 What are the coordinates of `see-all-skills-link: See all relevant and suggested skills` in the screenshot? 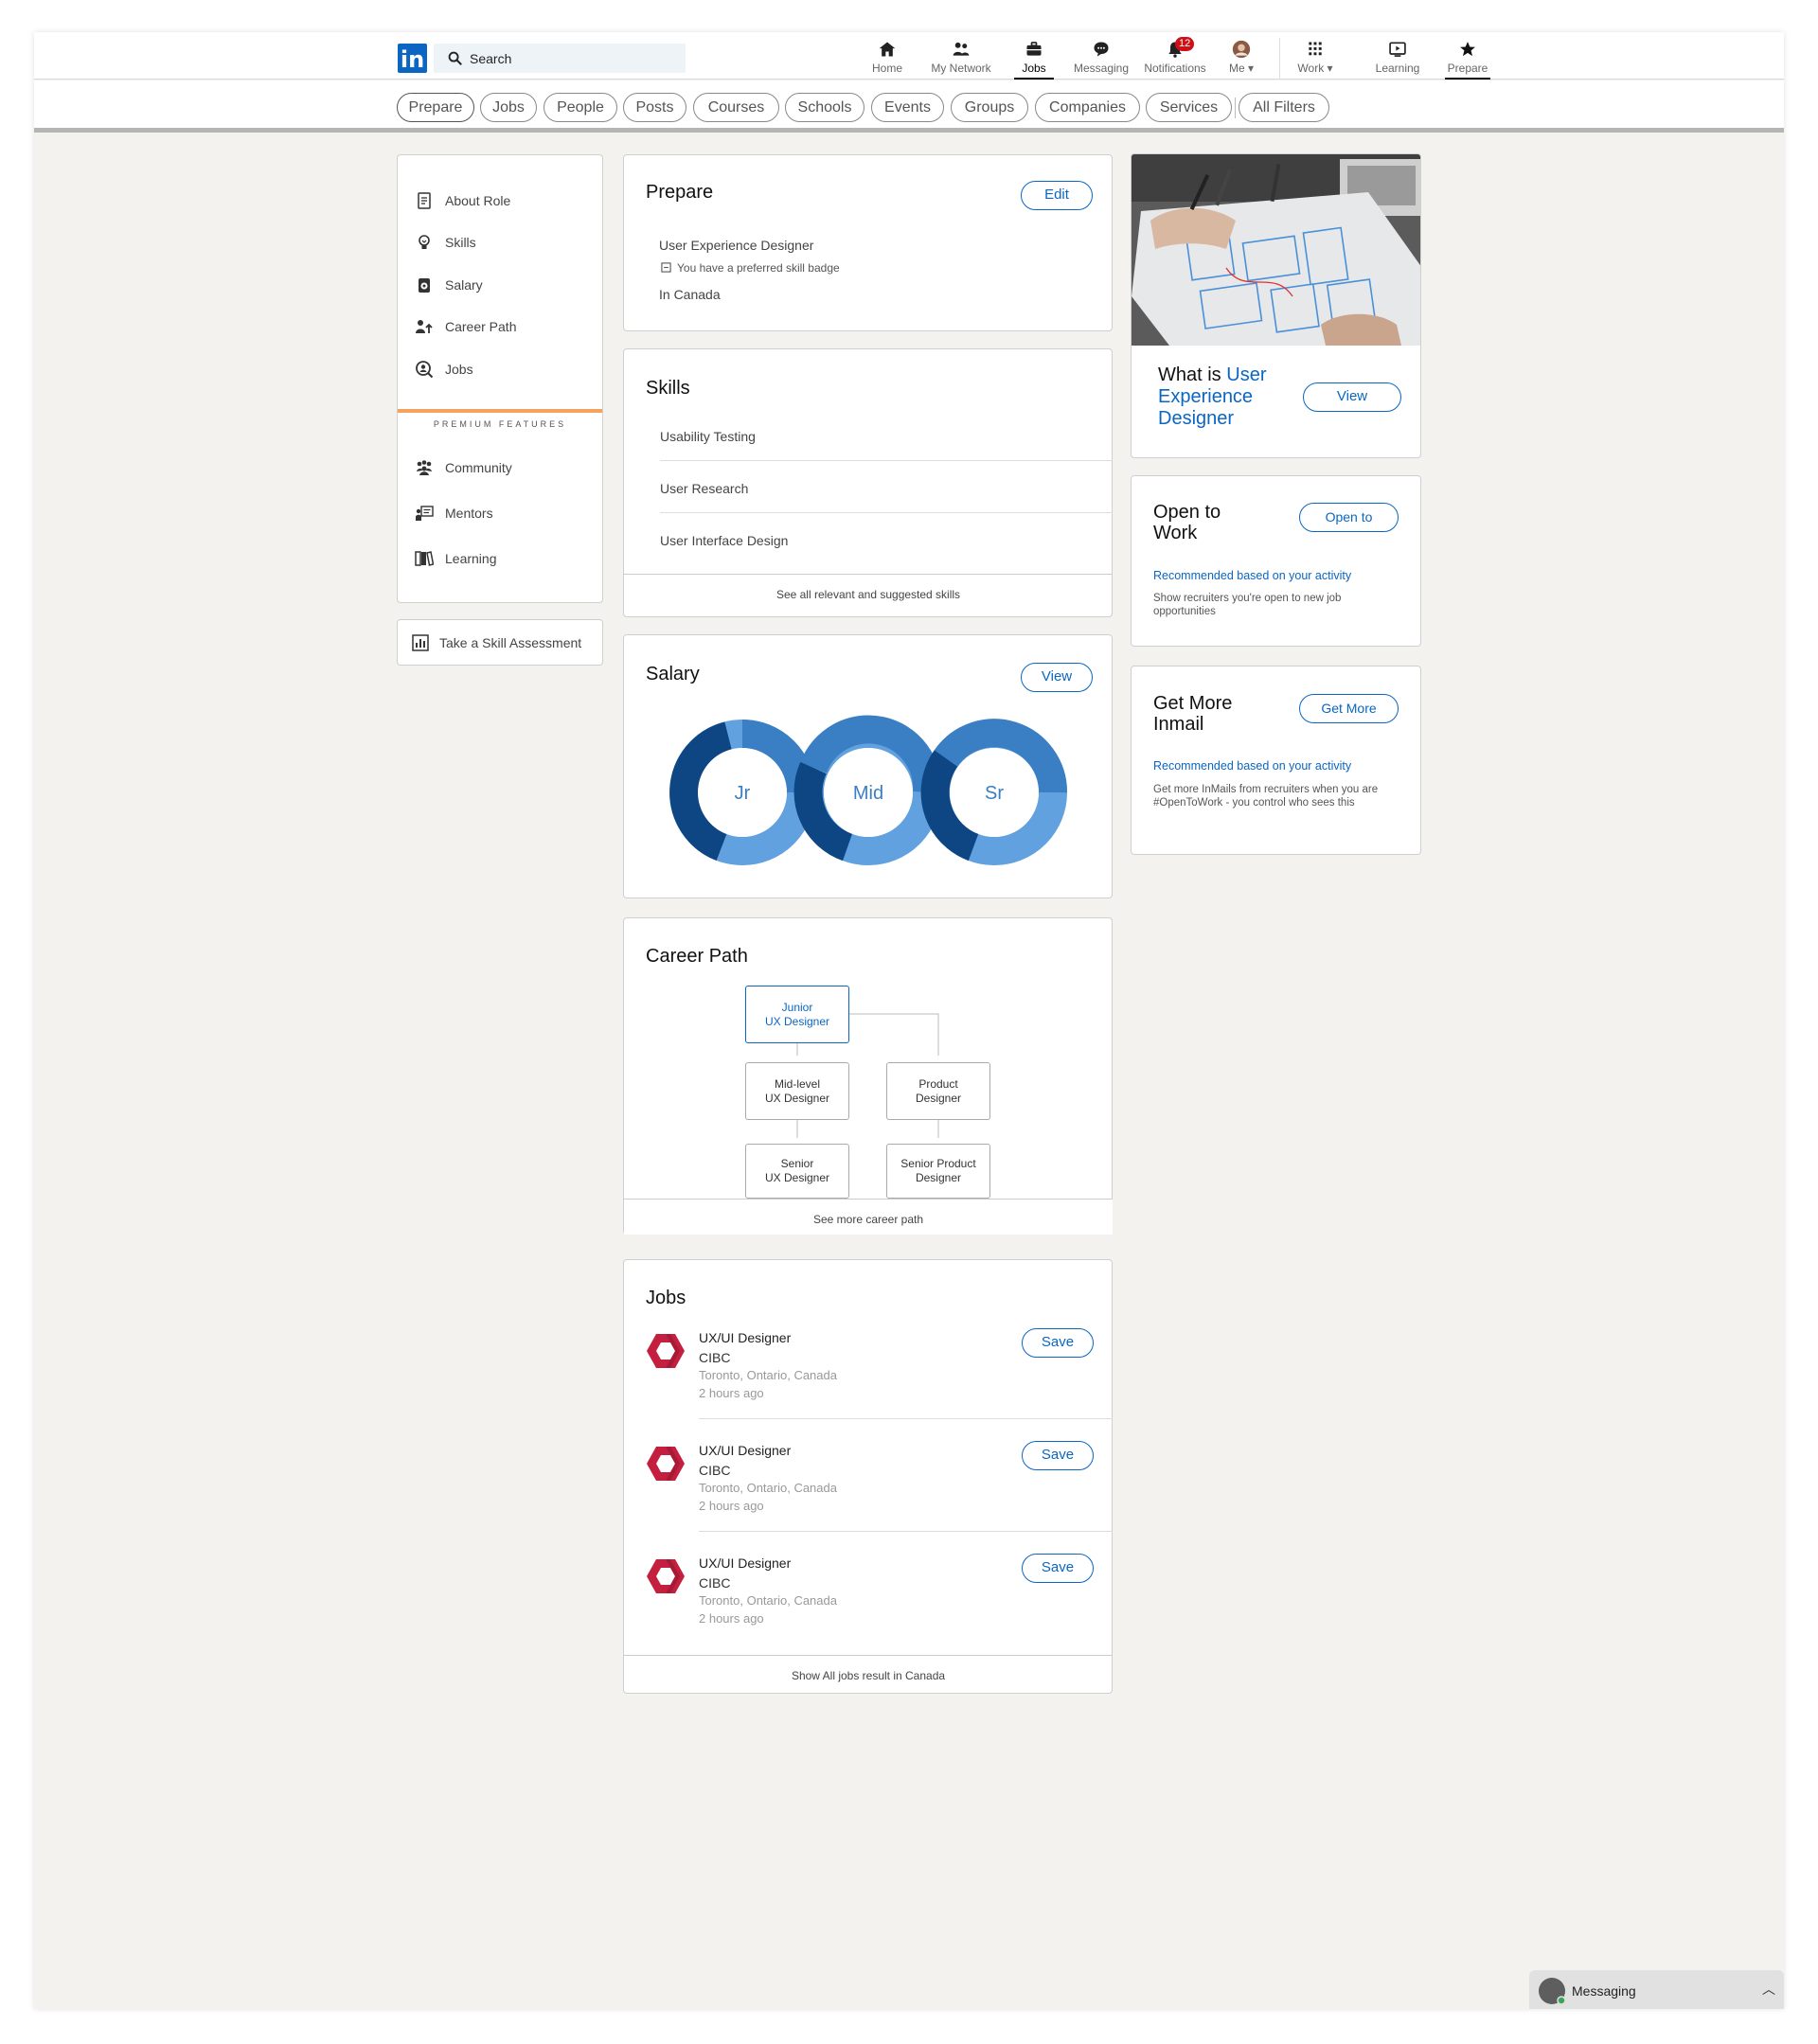 It's located at (868, 594).